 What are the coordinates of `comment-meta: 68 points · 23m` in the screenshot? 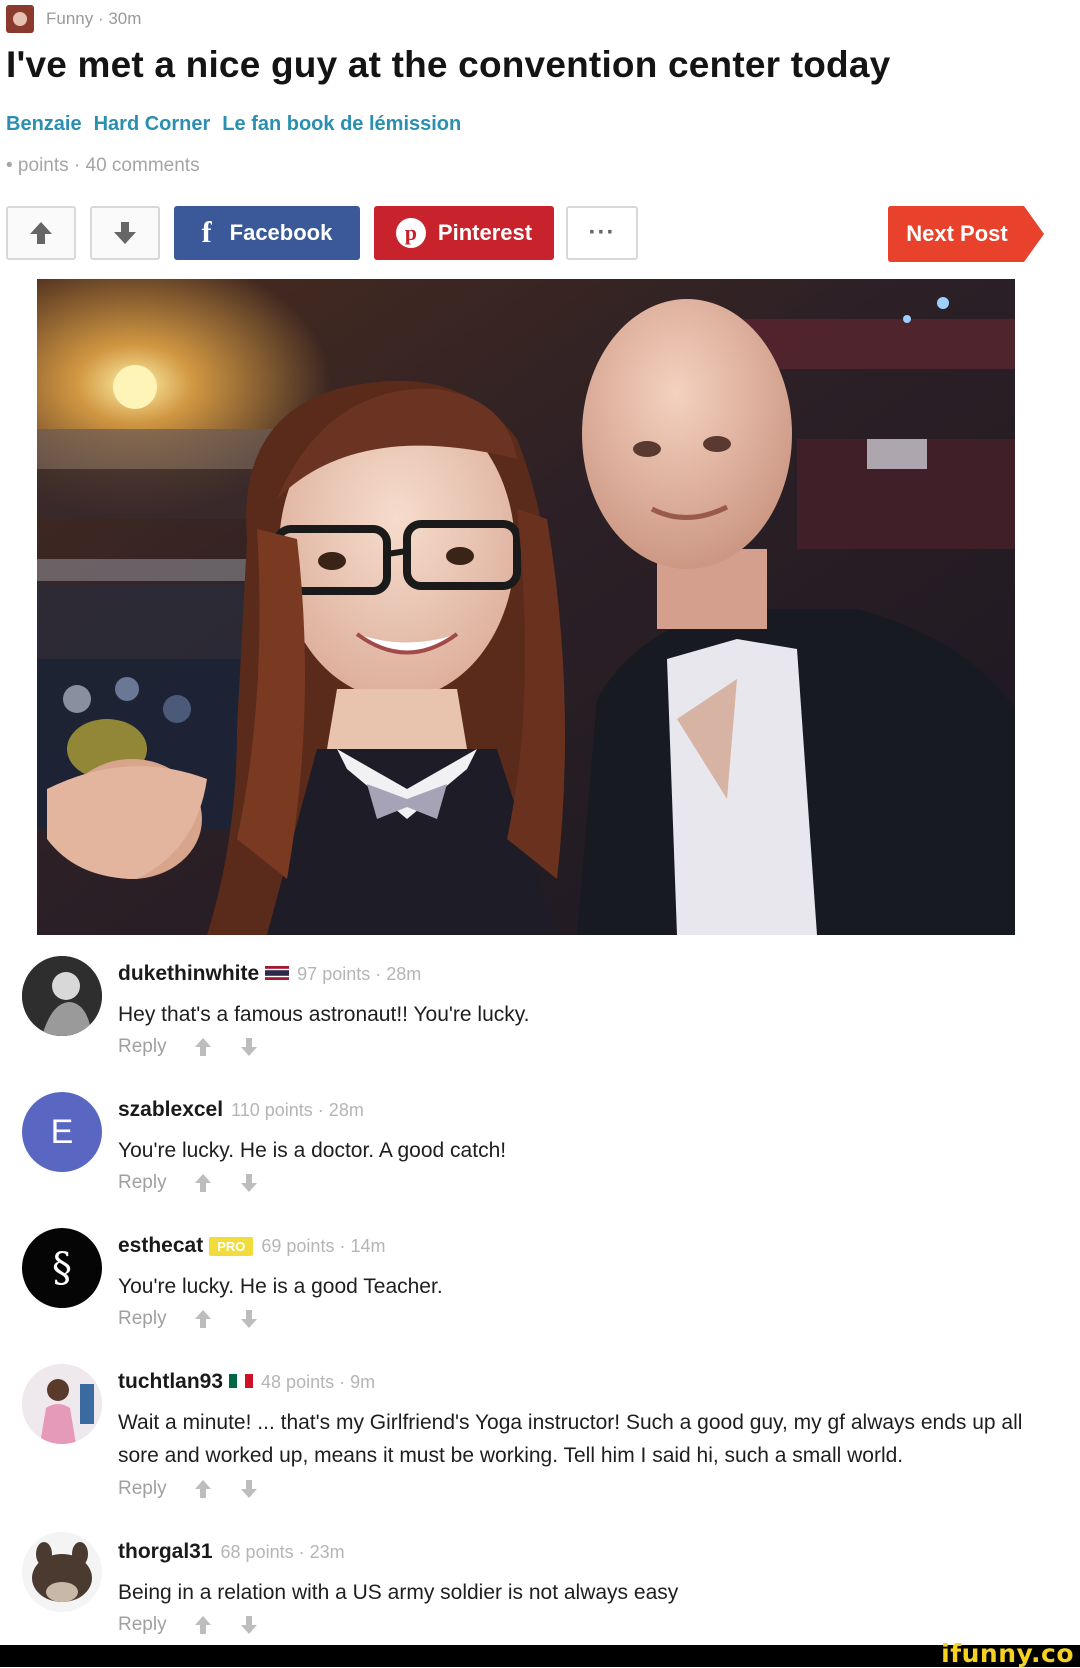 It's located at (282, 1551).